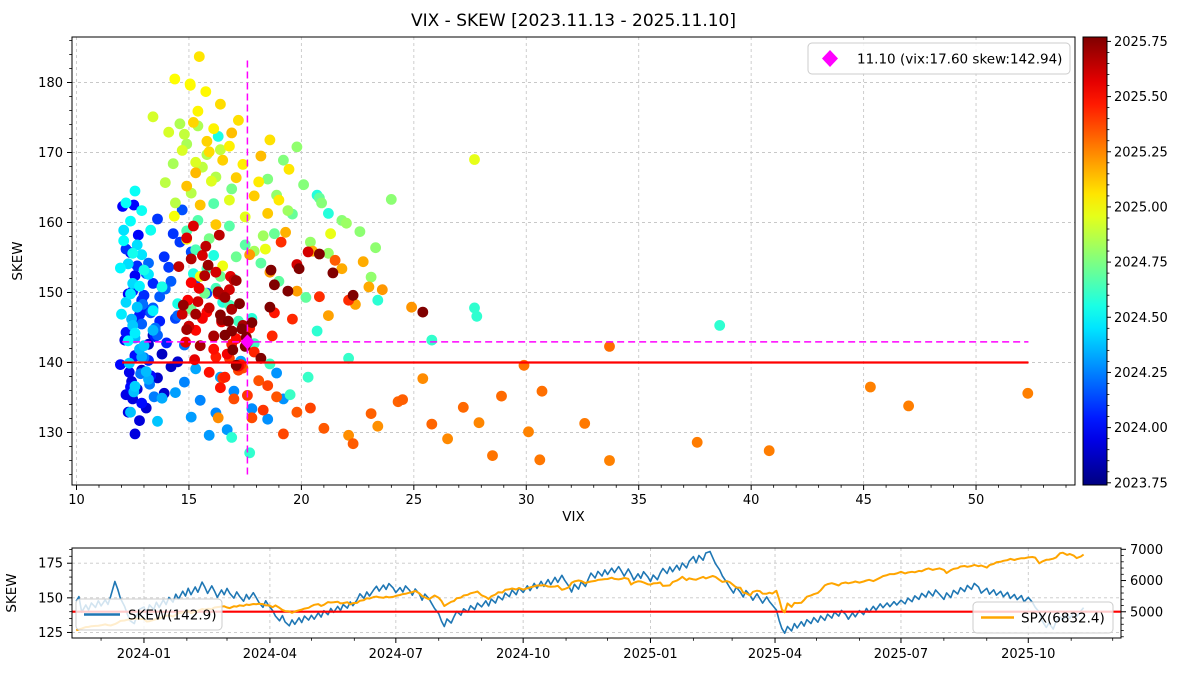 This screenshot has height=675, width=1200. I want to click on scatter-legend: 11.10 (vix:17.60 skew:142.94), so click(939, 58).